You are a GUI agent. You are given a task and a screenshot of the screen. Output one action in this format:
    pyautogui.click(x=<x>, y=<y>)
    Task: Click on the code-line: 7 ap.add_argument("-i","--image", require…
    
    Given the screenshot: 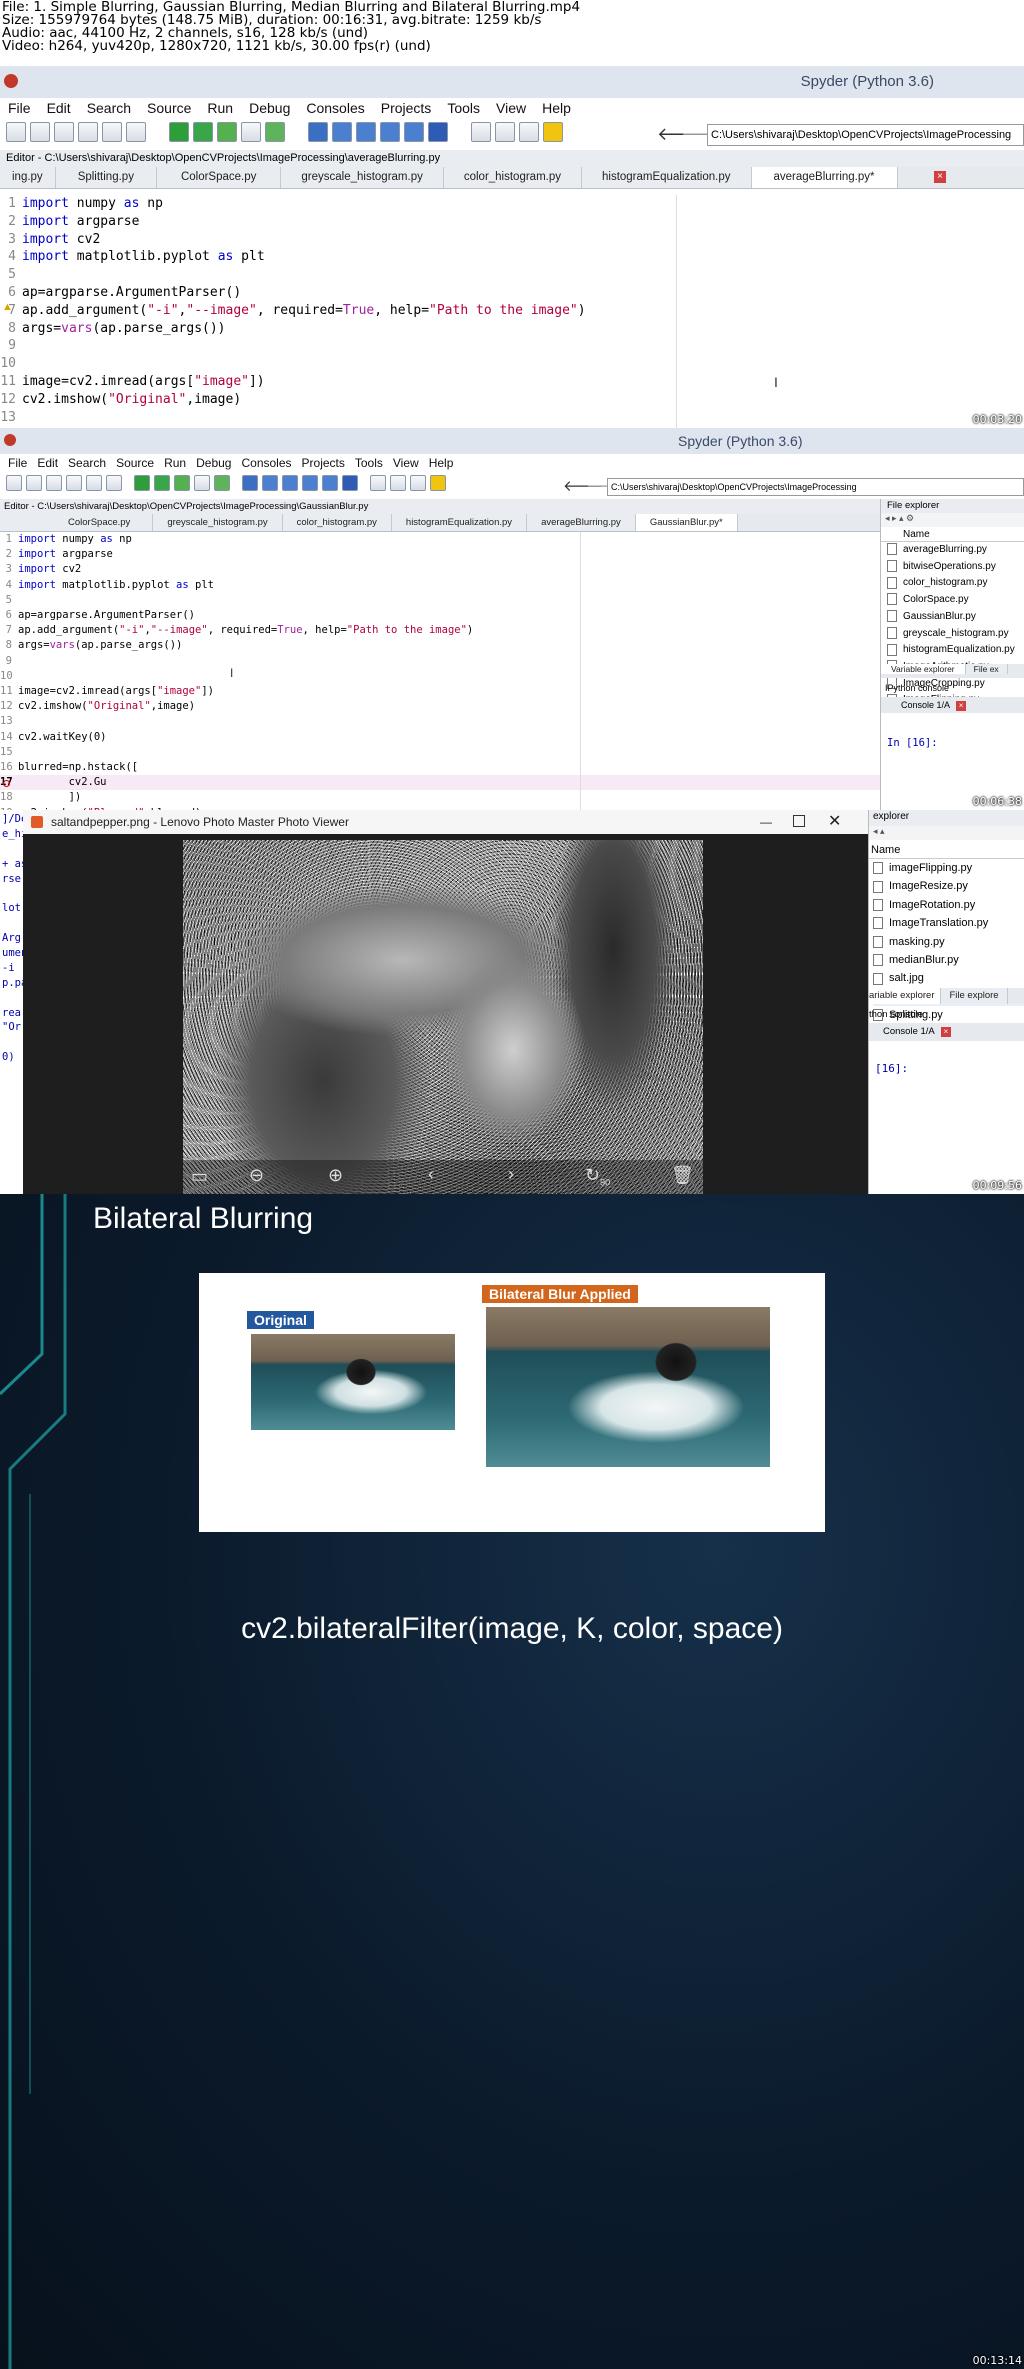 What is the action you would take?
    pyautogui.click(x=512, y=311)
    